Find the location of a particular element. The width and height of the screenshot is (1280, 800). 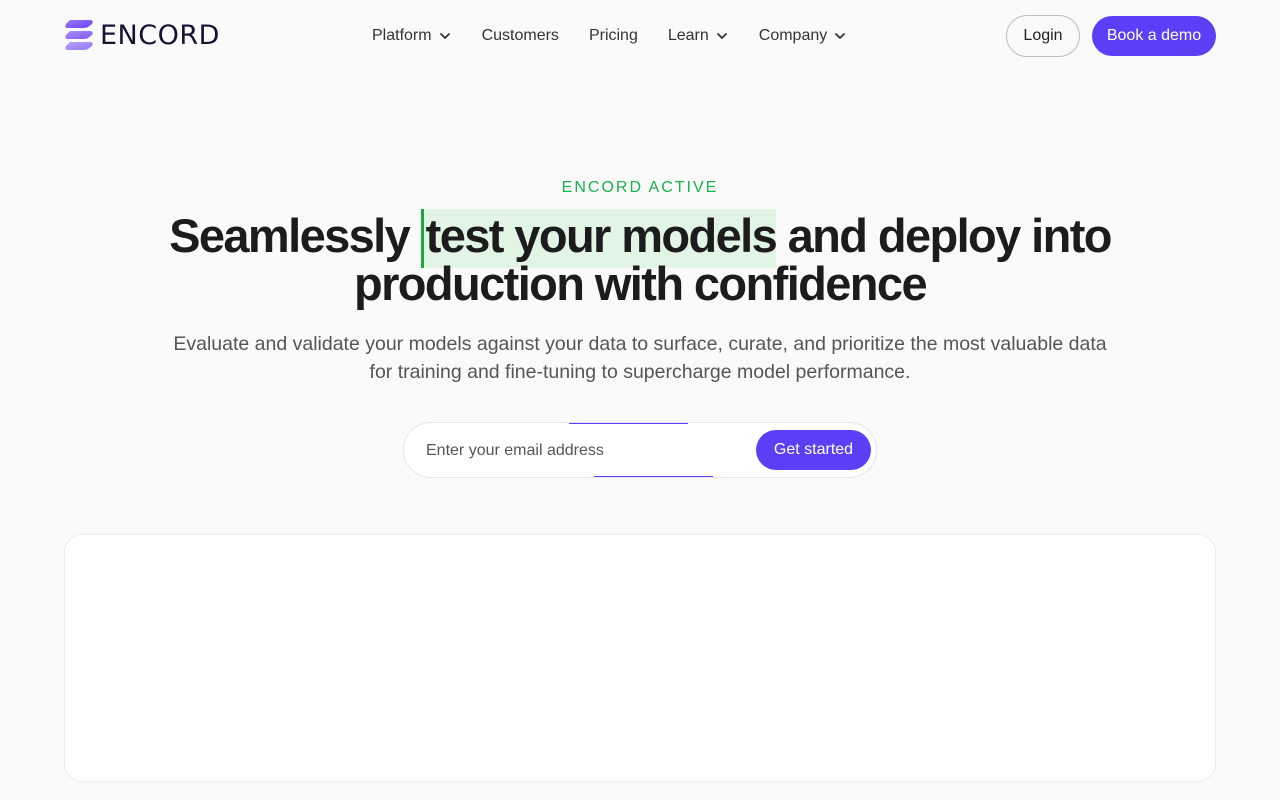

encord-logo: ENCORD is located at coordinates (142, 35).